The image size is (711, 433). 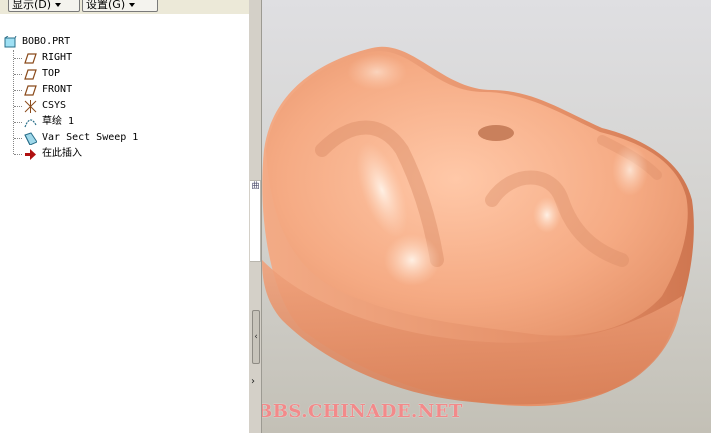 What do you see at coordinates (54, 105) in the screenshot?
I see `tree-item-label: CSYS` at bounding box center [54, 105].